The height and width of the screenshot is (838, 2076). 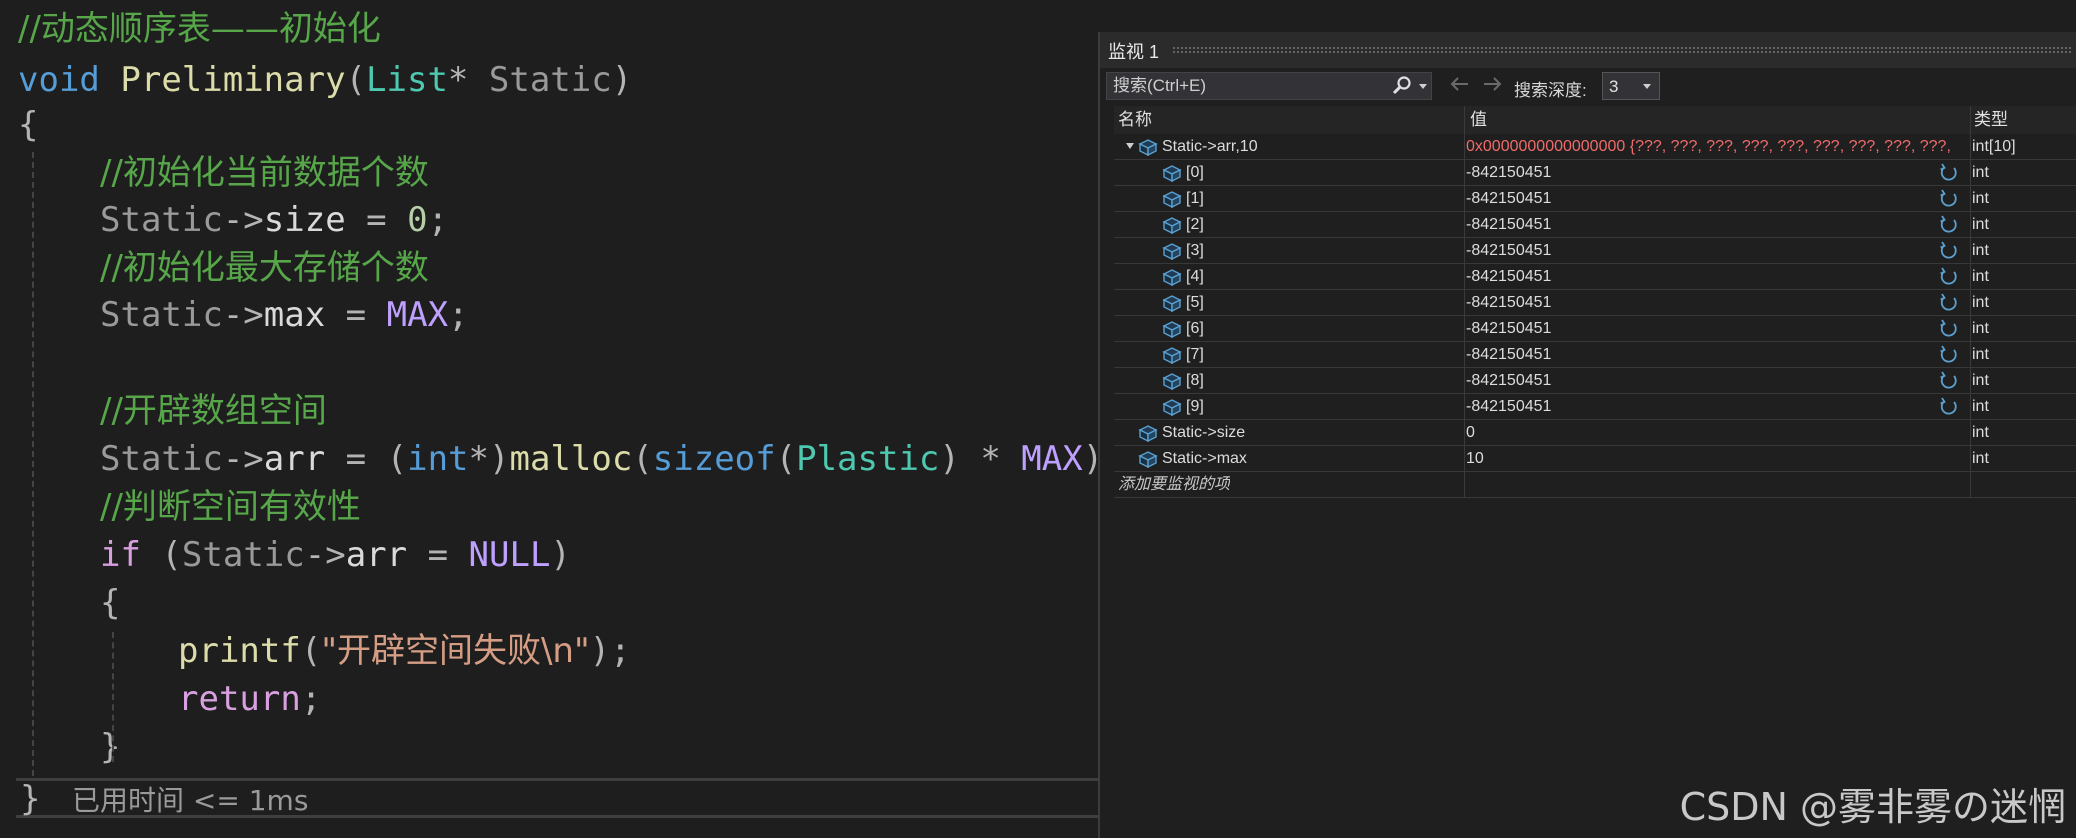 I want to click on watch-row-name: [5], so click(x=1195, y=302).